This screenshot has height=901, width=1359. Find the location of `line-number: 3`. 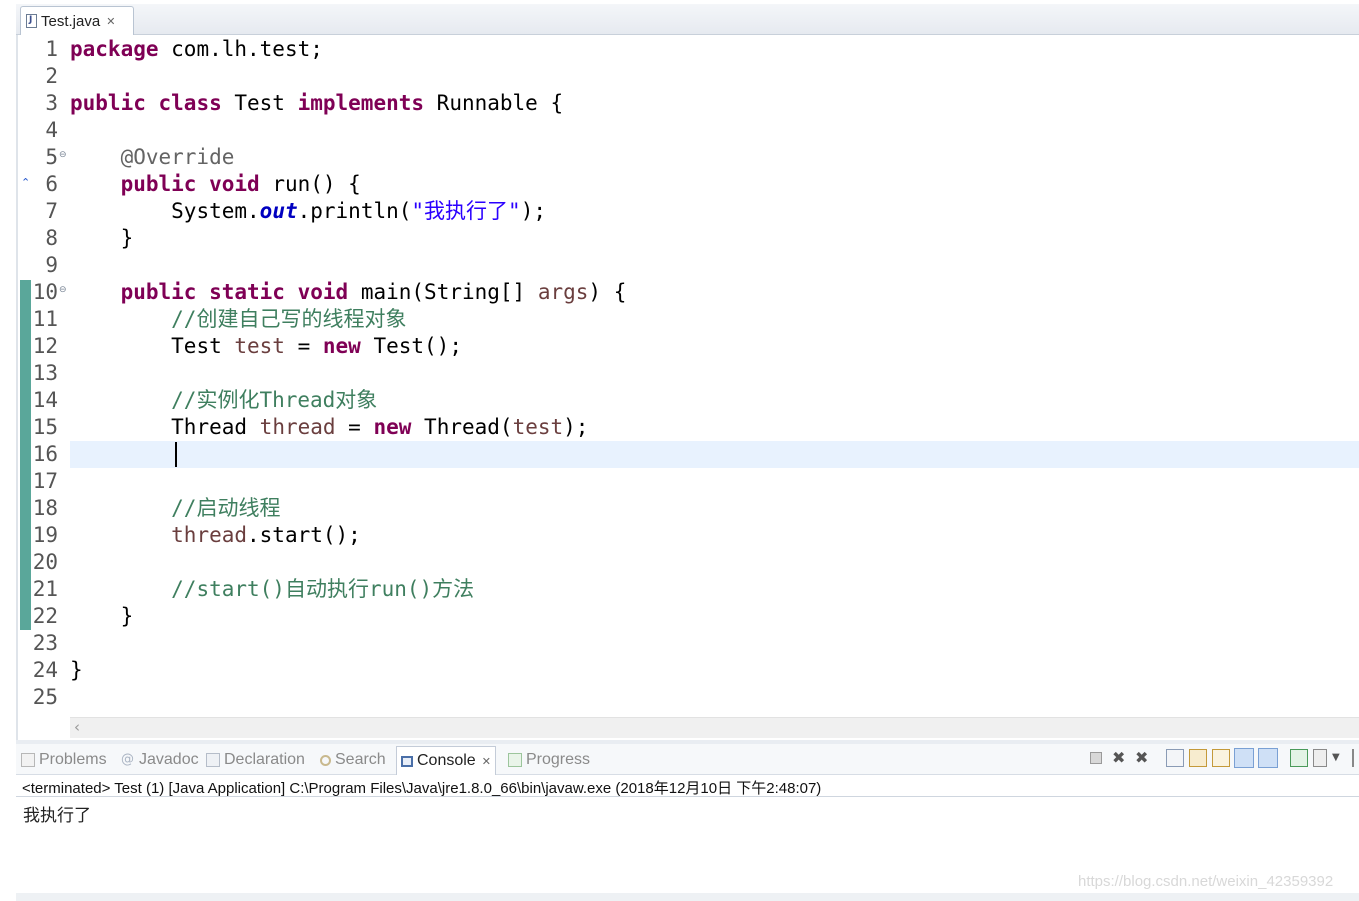

line-number: 3 is located at coordinates (51, 103).